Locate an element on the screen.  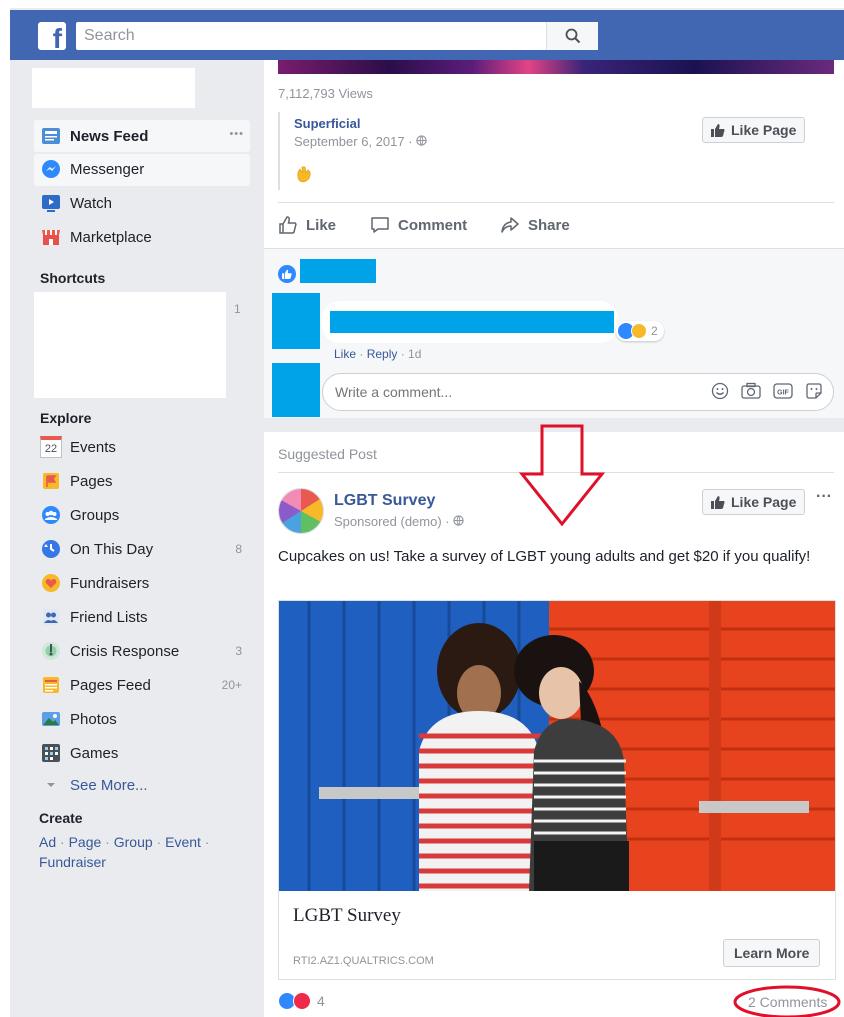
advertiser-avatar is located at coordinates (301, 511).